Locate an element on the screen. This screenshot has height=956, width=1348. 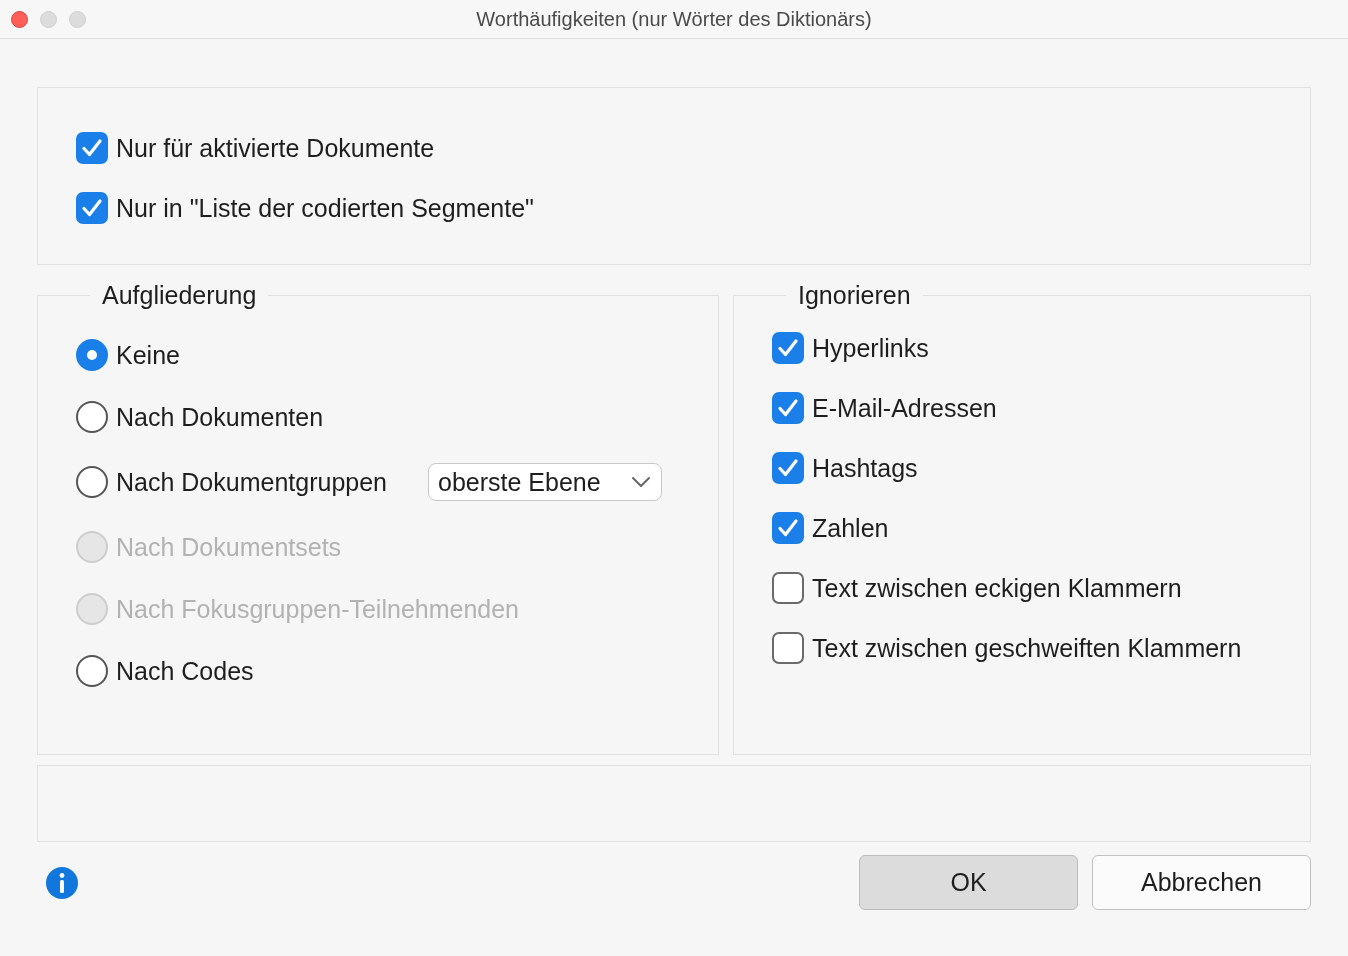
checkbox-label: Zahlen is located at coordinates (850, 528).